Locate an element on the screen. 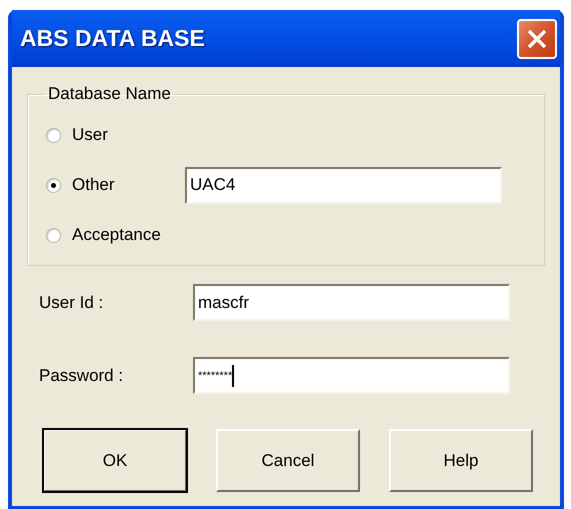  radio-option: Acceptance is located at coordinates (115, 235).